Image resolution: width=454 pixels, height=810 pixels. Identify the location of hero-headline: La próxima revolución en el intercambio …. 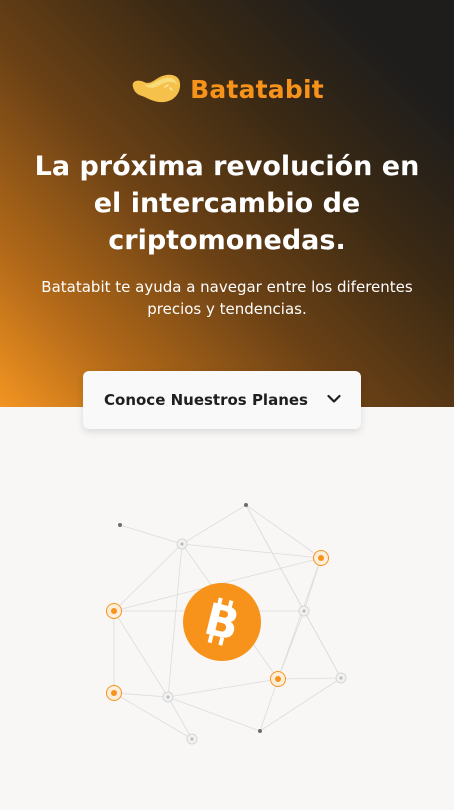
(227, 203).